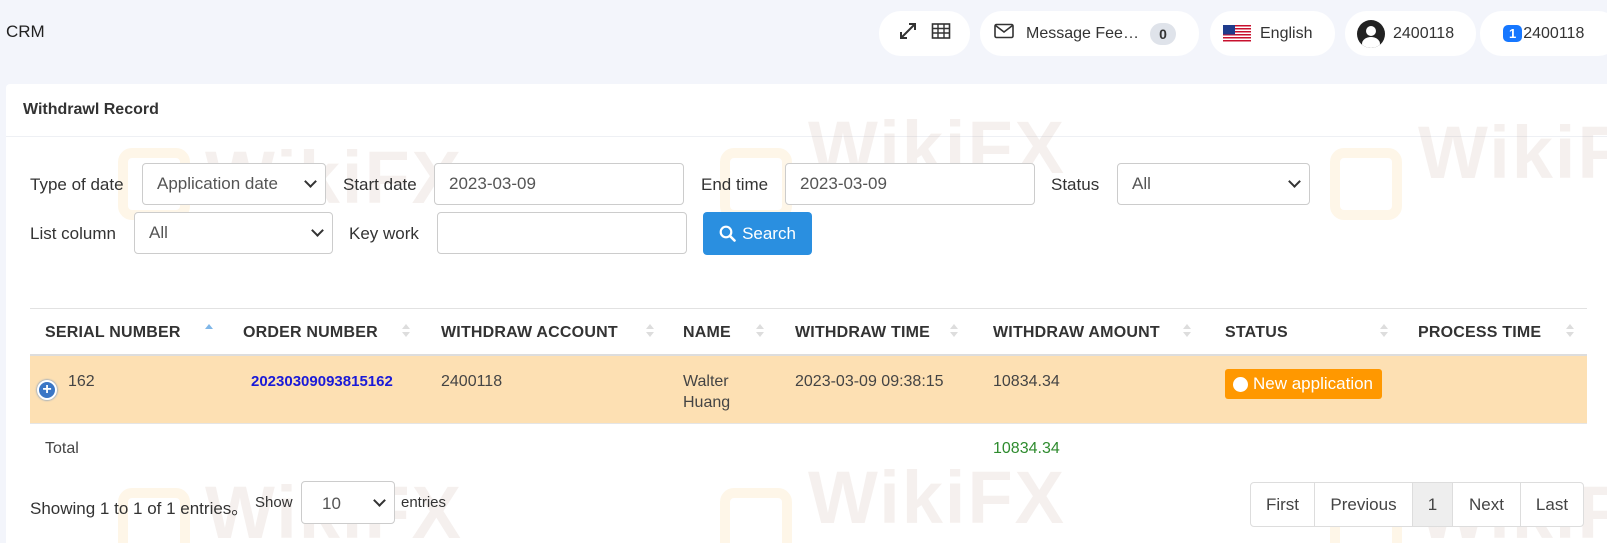 The image size is (1607, 543). Describe the element at coordinates (862, 333) in the screenshot. I see `col-withdraw-time: WITHDRAW TIME` at that location.